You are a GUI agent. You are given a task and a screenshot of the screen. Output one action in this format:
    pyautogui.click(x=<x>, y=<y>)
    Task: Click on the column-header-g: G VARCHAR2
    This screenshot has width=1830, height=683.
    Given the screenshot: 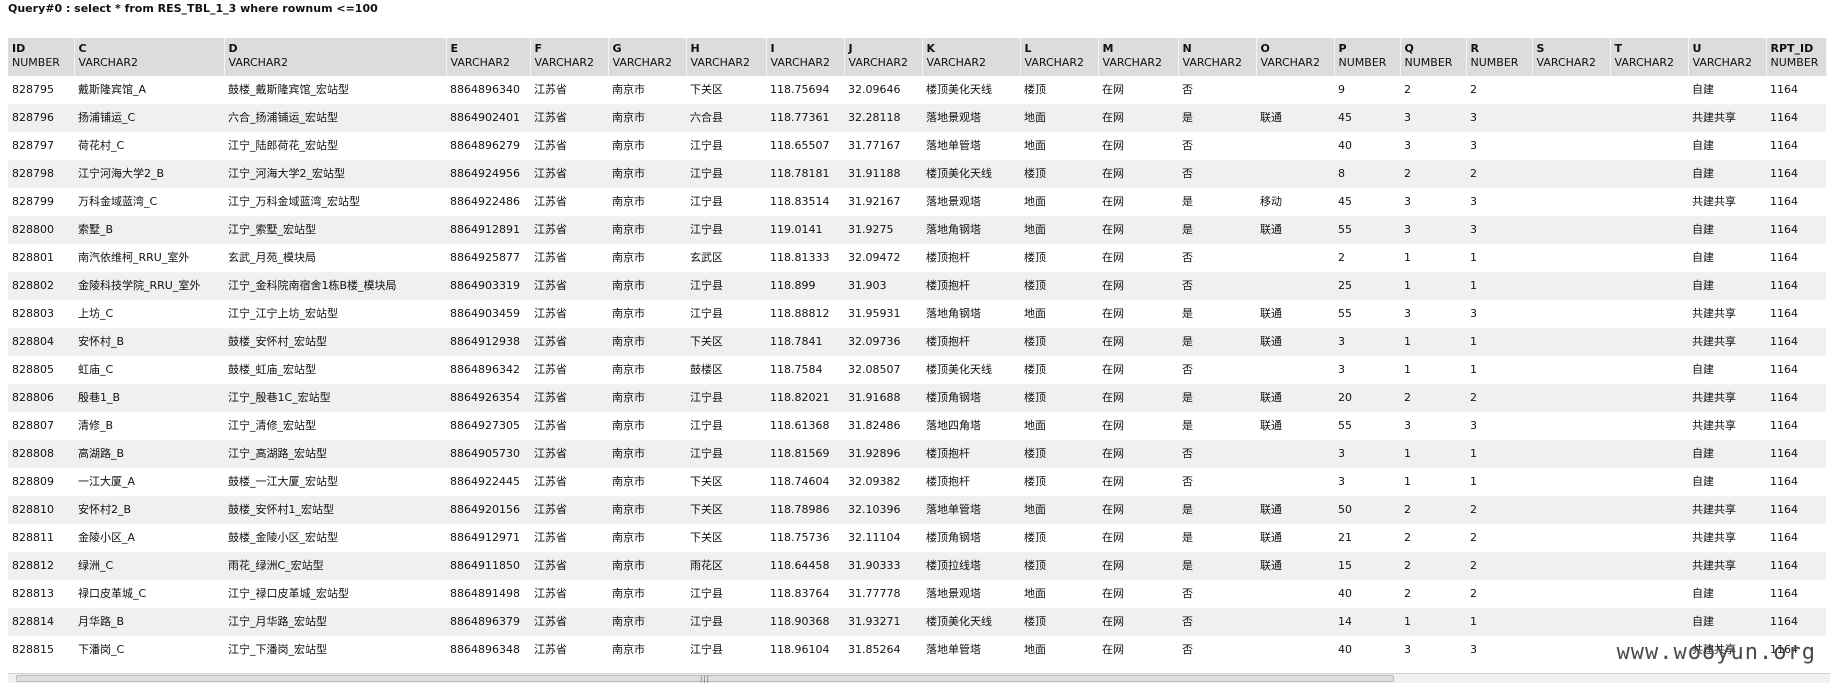 What is the action you would take?
    pyautogui.click(x=647, y=57)
    